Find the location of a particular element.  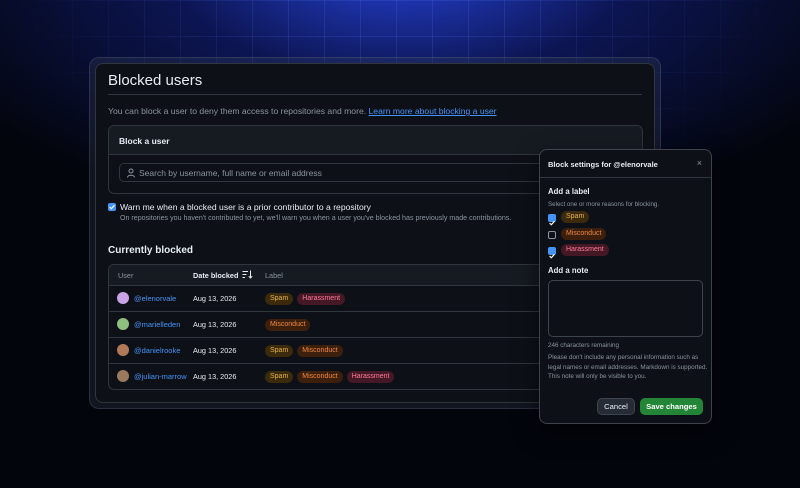

column-date-blocked: Date blocked is located at coordinates (215, 275).